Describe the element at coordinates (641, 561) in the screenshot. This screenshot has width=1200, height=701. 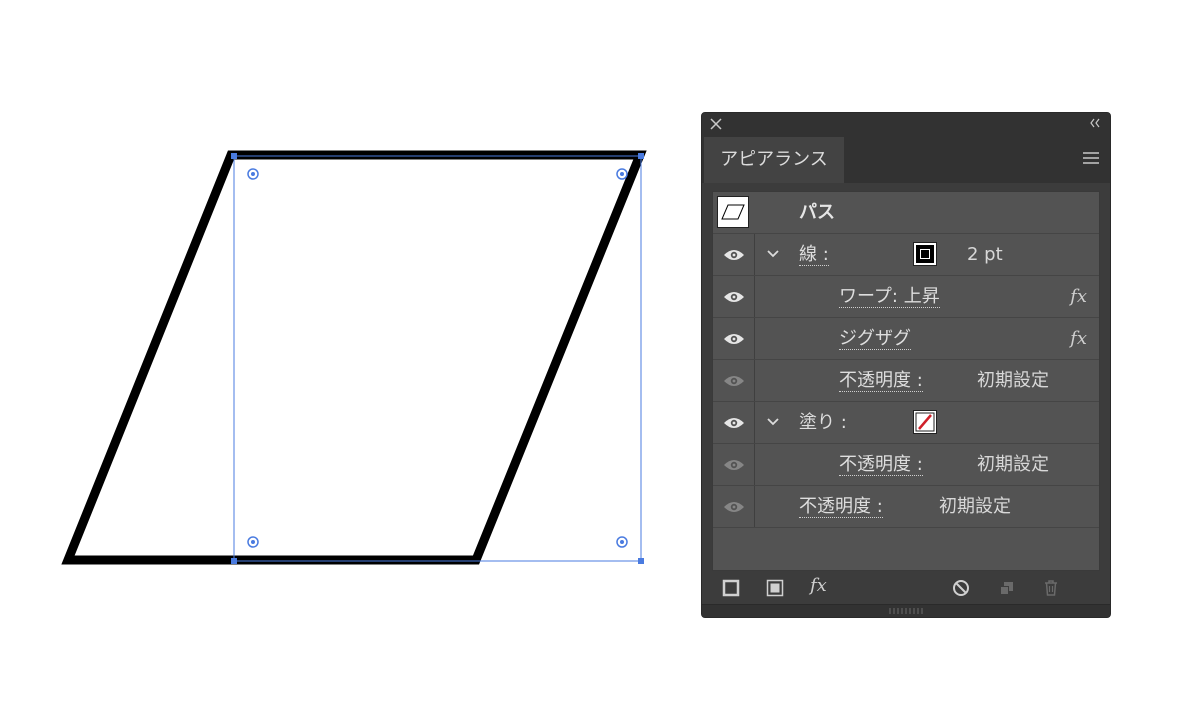
I see `handle-bottom-right` at that location.